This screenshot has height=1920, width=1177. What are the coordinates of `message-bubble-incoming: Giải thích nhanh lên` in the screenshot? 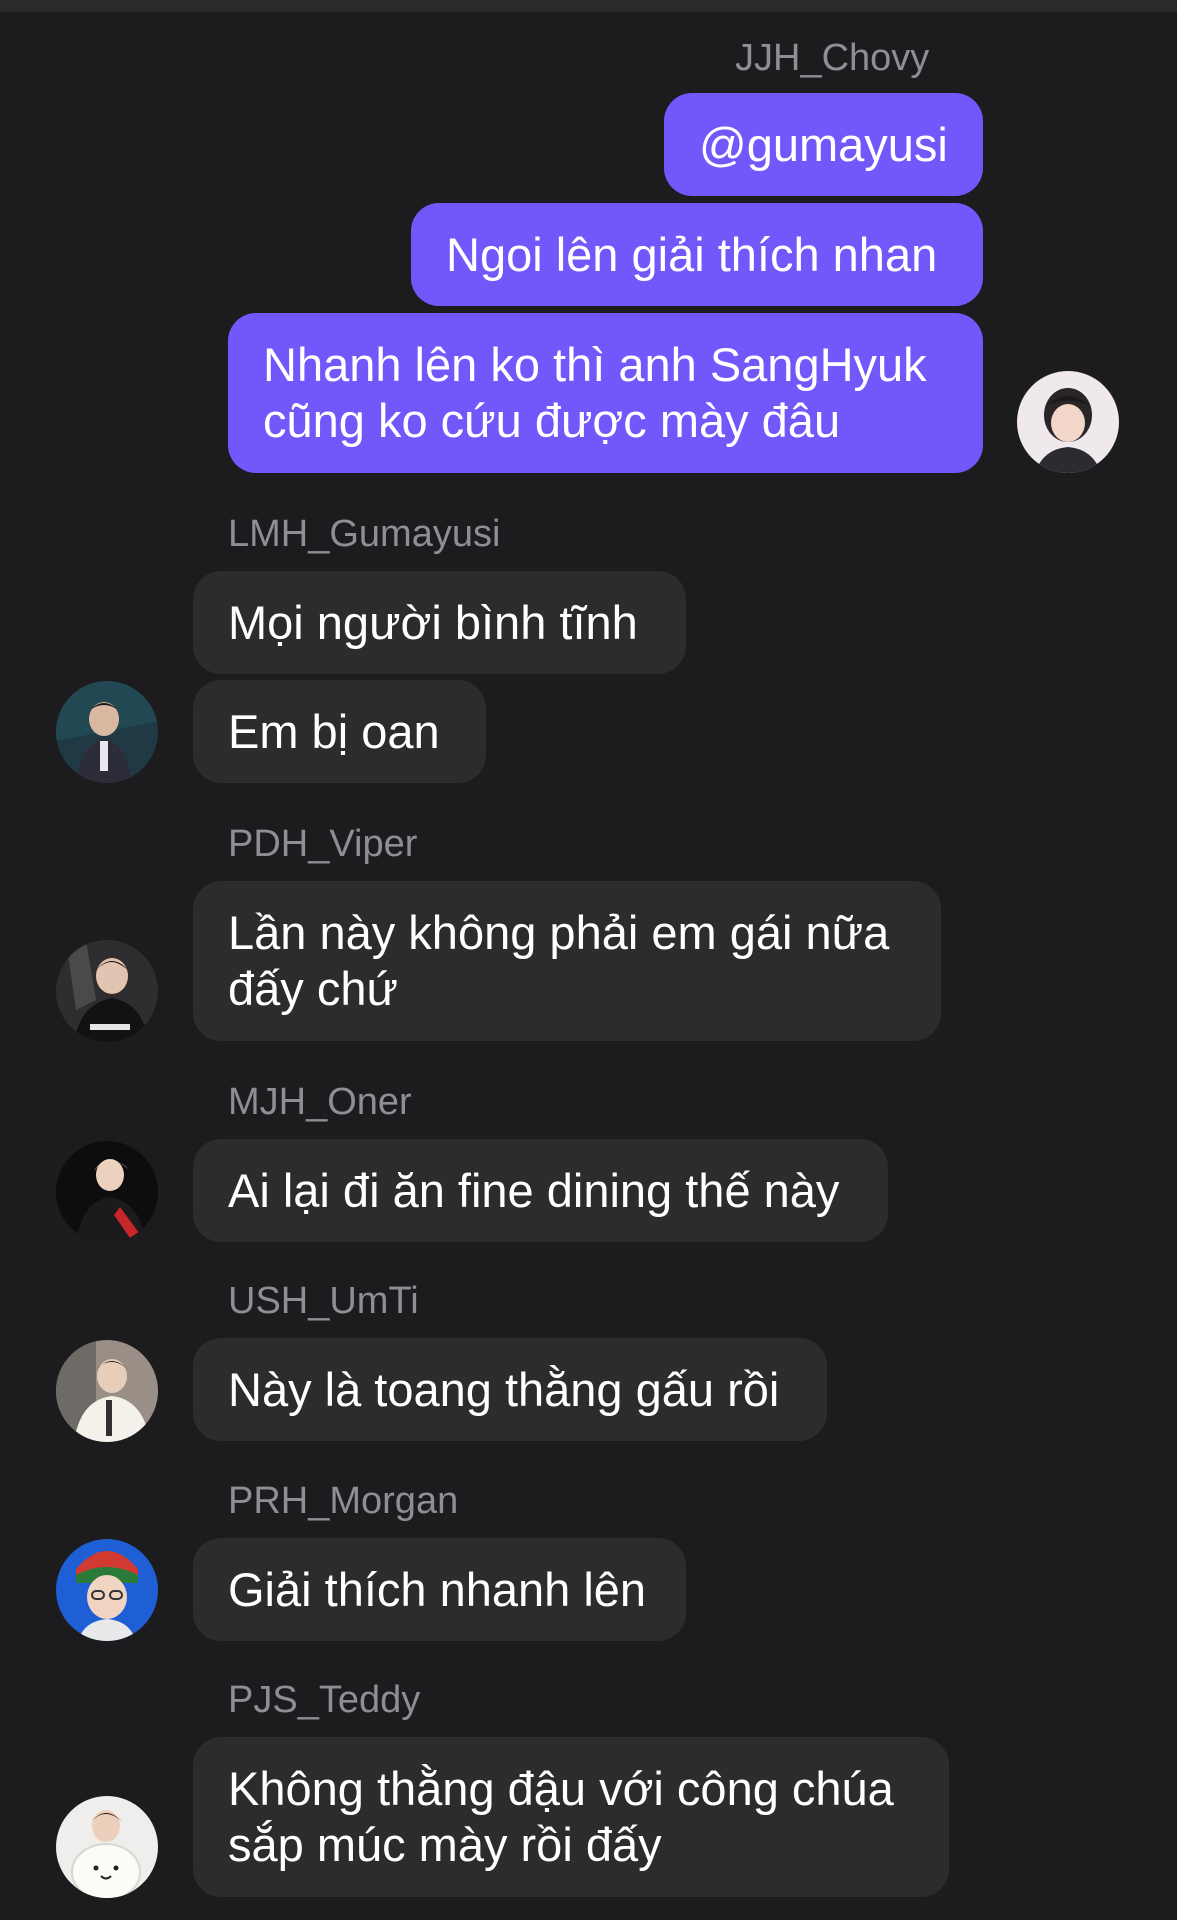 It's located at (439, 1589).